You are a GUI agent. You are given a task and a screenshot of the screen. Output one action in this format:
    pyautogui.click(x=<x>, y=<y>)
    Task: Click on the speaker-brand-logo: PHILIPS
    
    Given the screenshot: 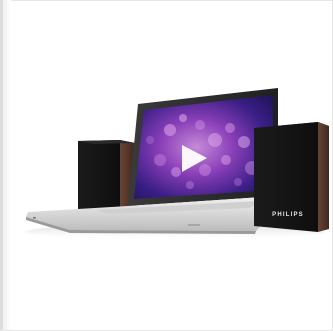 What is the action you would take?
    pyautogui.click(x=288, y=215)
    